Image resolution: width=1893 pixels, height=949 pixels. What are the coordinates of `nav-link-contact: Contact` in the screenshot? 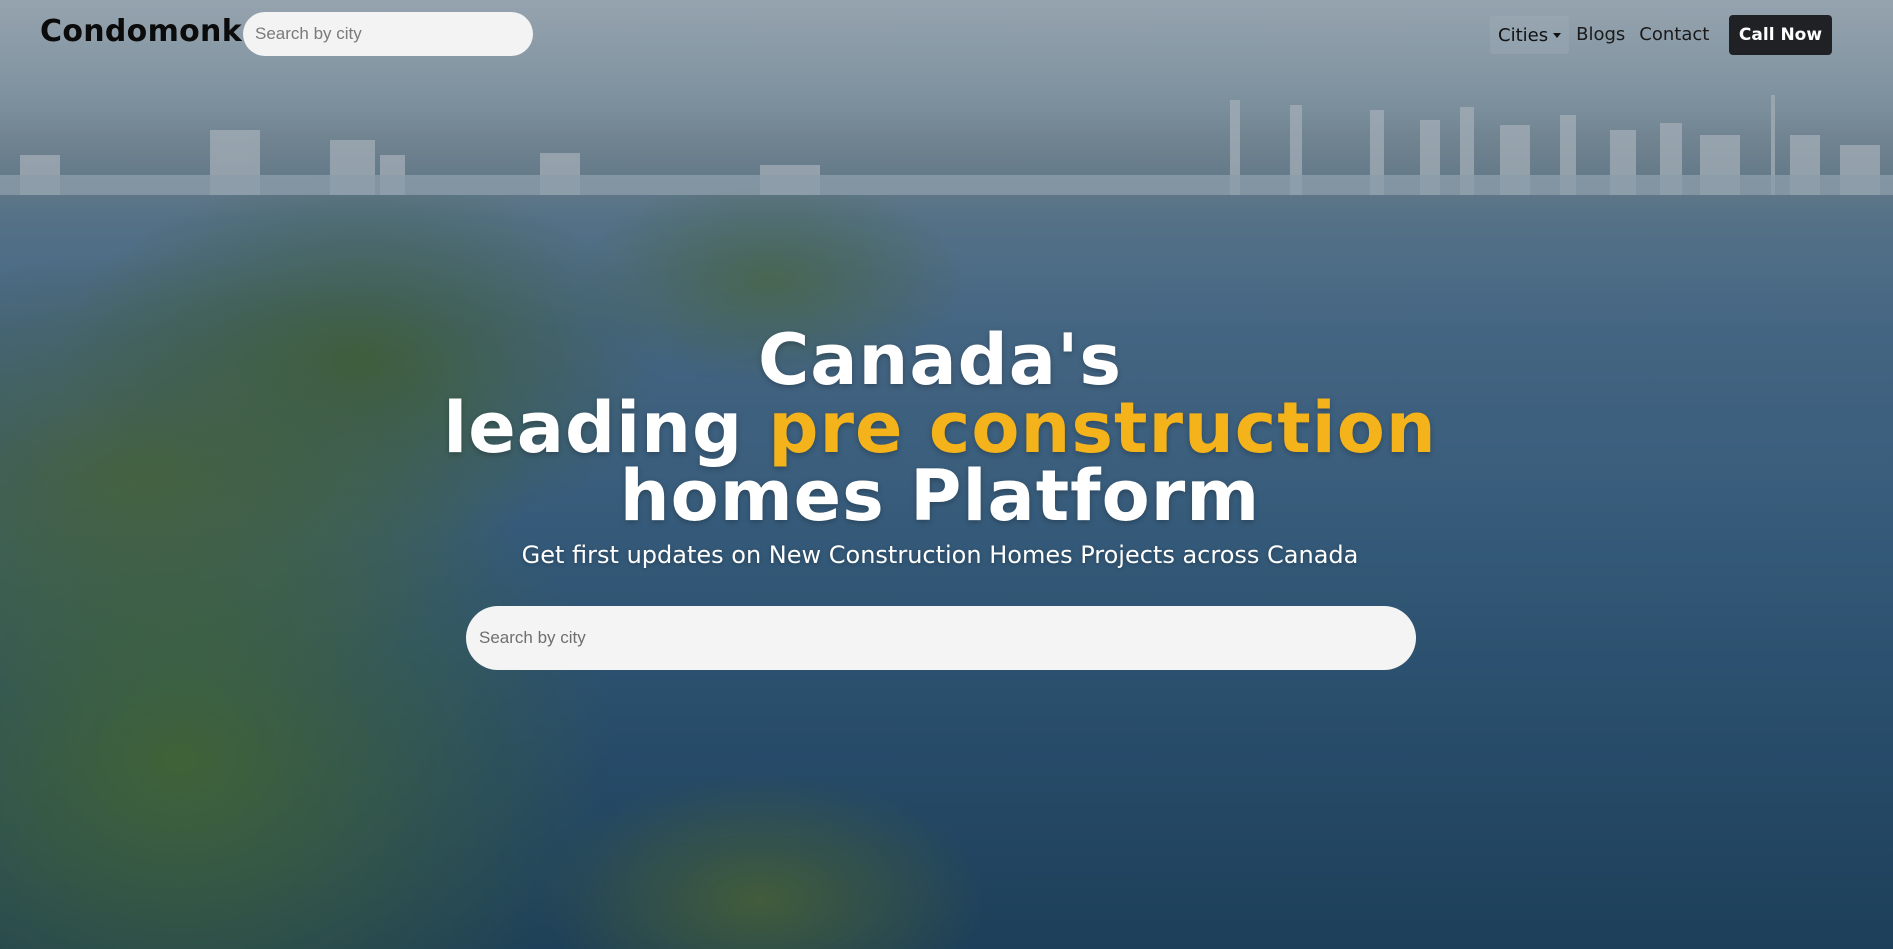 It's located at (1674, 35).